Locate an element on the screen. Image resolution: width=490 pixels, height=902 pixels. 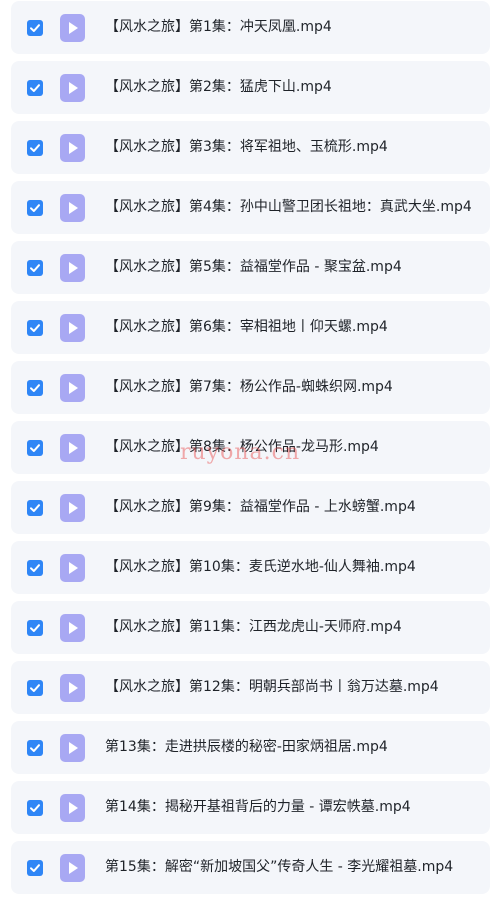
file-row: 【风水之旅】第6集：宰相祖地丨仰天螺.mp4 is located at coordinates (250, 327).